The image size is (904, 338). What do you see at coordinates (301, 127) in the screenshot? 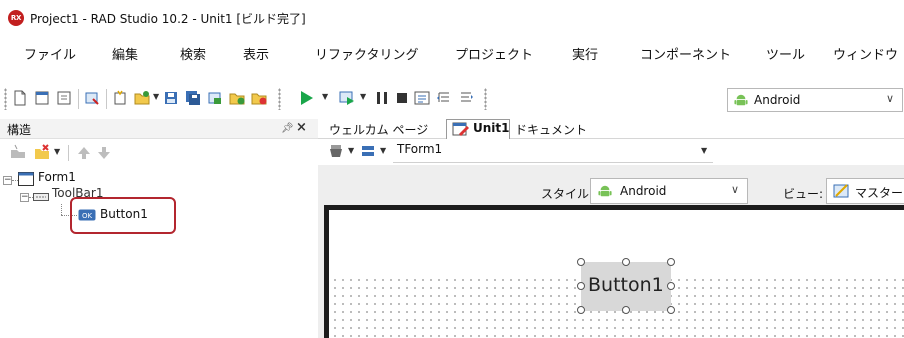
I see `close-icon: ×` at bounding box center [301, 127].